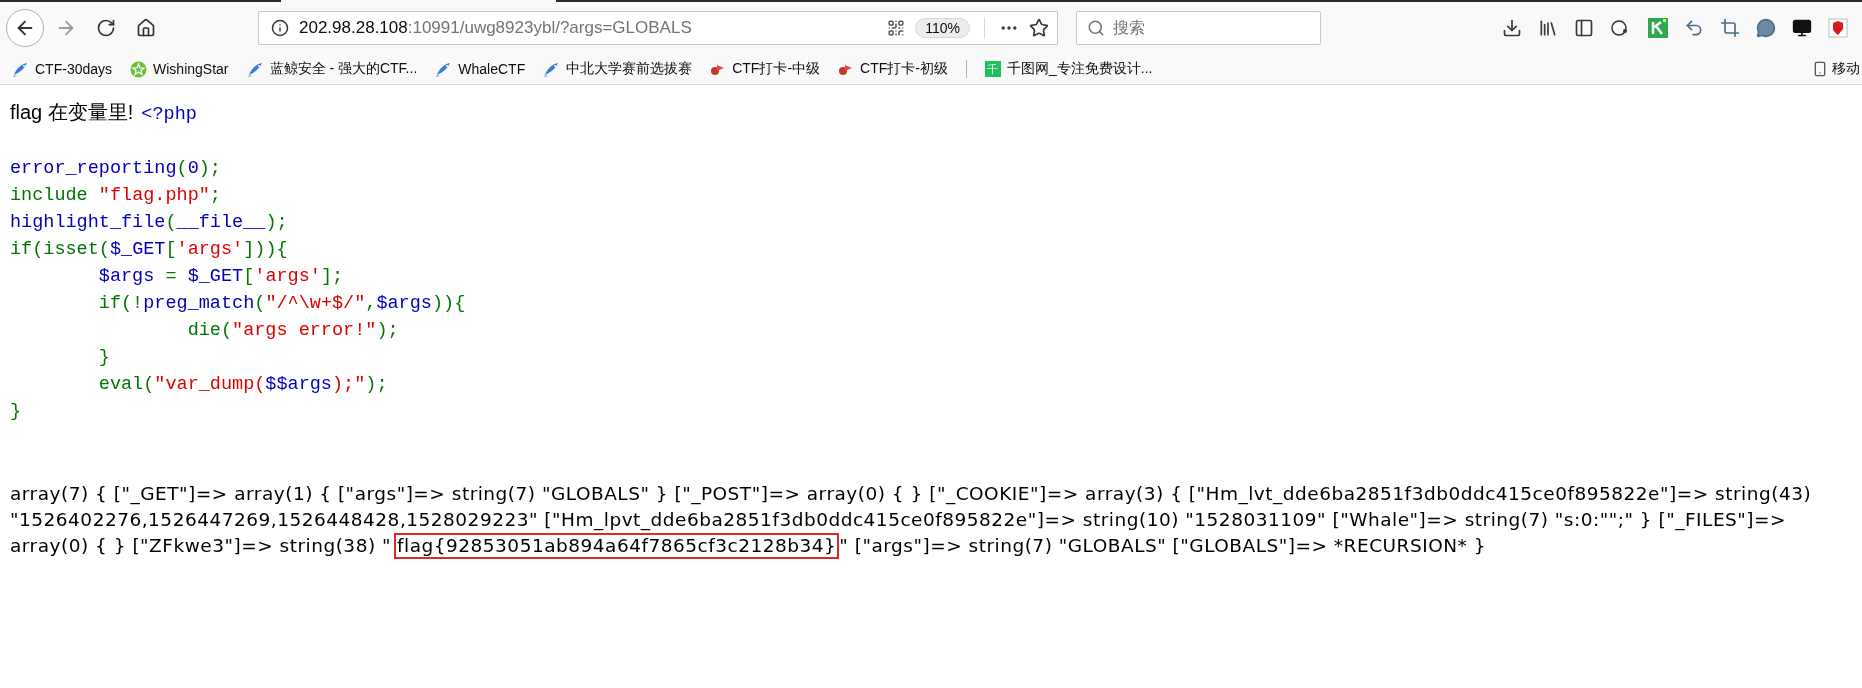 The height and width of the screenshot is (688, 1862). Describe the element at coordinates (179, 69) in the screenshot. I see `bookmark-item: WishingStar` at that location.